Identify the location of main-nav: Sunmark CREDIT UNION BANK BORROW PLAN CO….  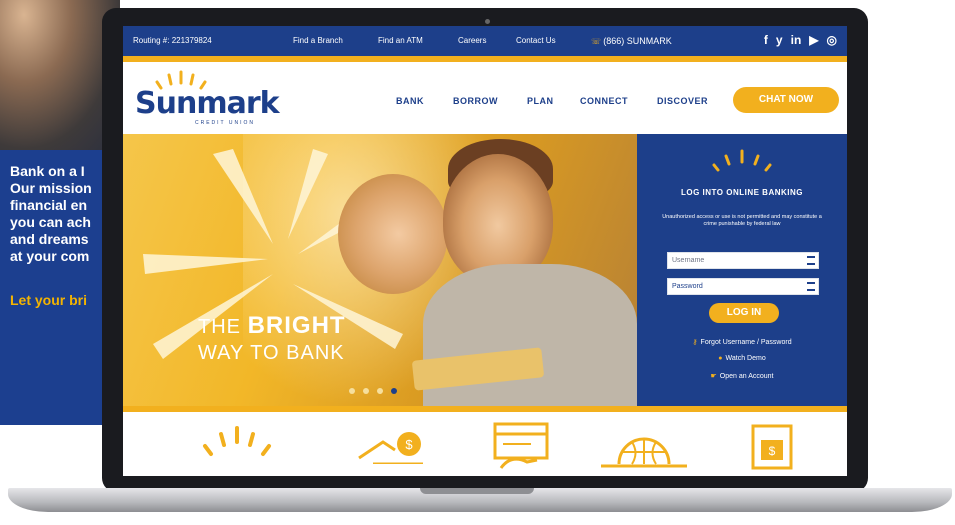
(485, 98).